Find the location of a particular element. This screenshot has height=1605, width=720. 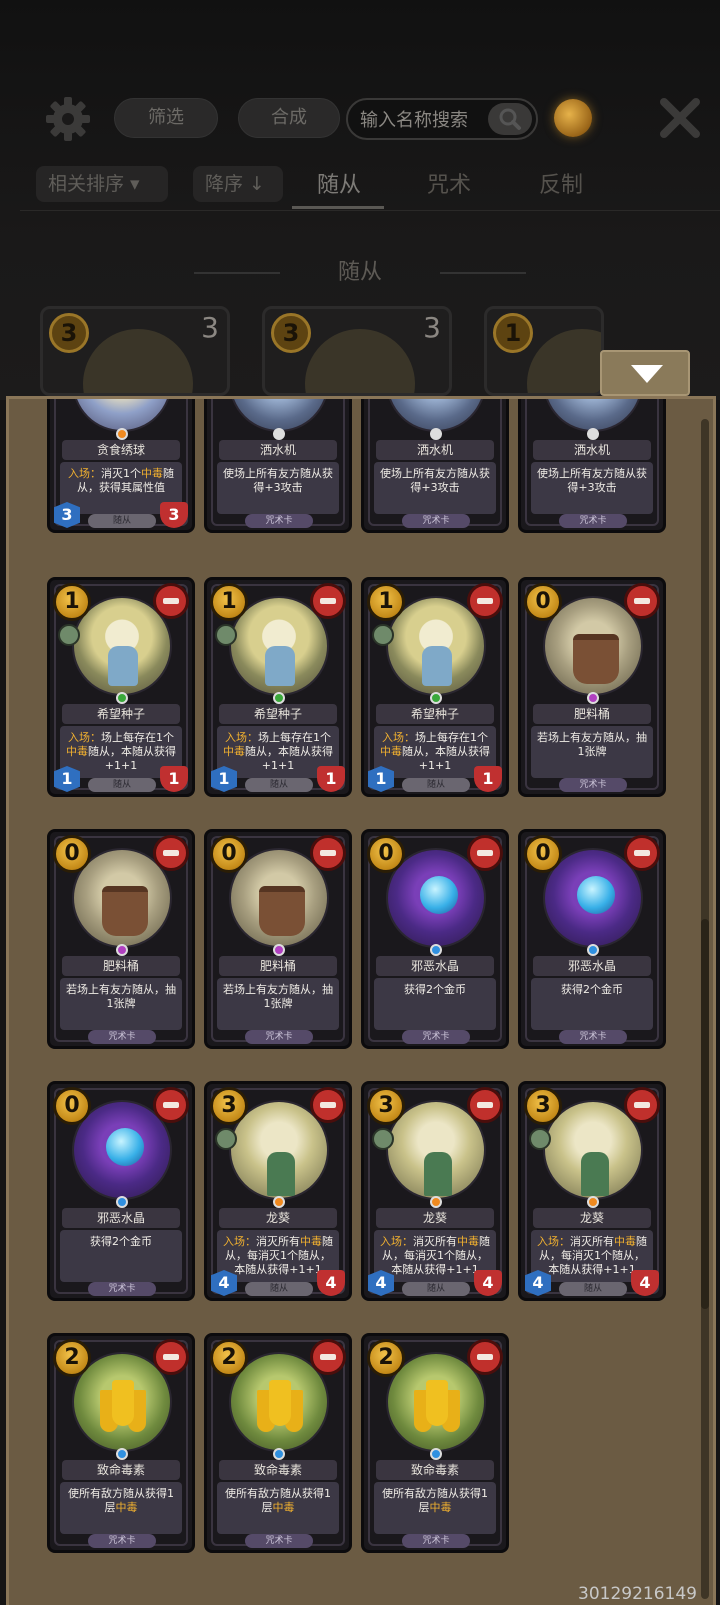

sort-relevance-dropdown: 相关排序 ▾ is located at coordinates (102, 184).